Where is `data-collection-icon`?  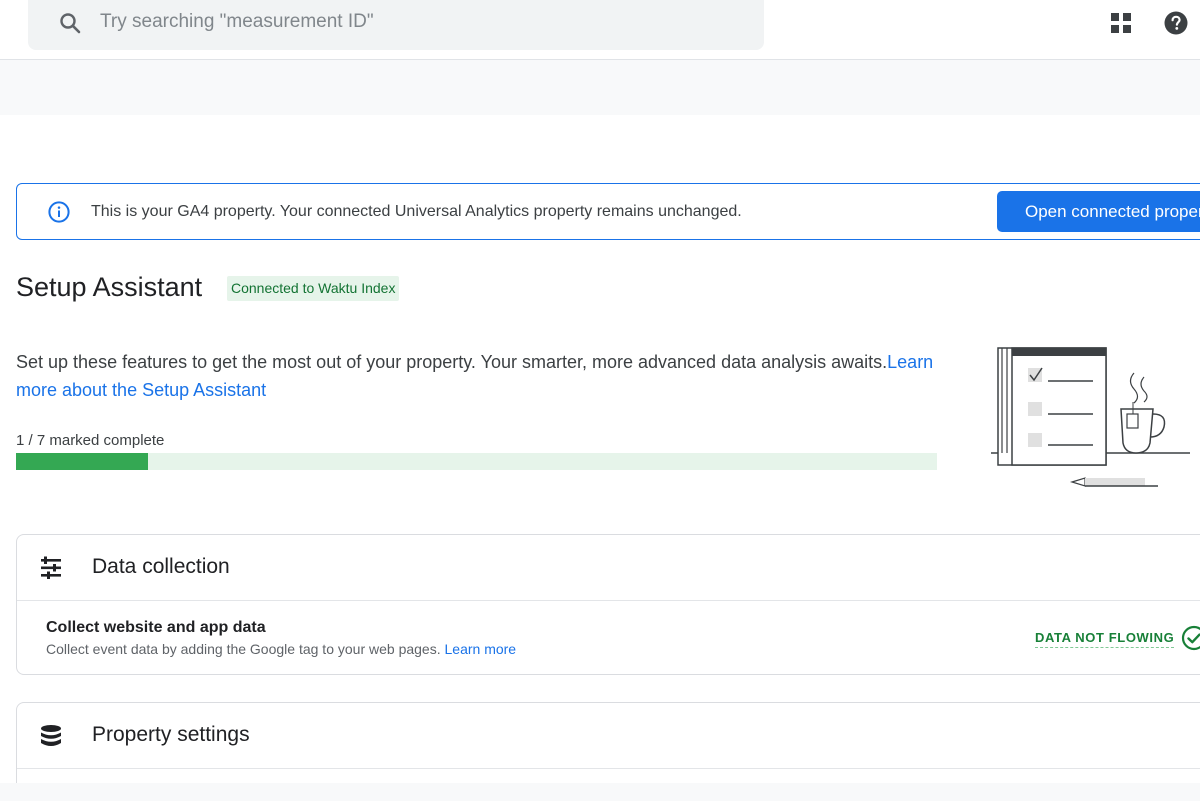 data-collection-icon is located at coordinates (51, 567).